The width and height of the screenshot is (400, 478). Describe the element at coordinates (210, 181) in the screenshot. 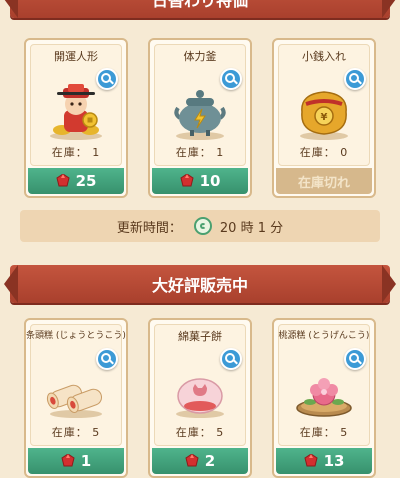

I see `price-value: 10` at that location.